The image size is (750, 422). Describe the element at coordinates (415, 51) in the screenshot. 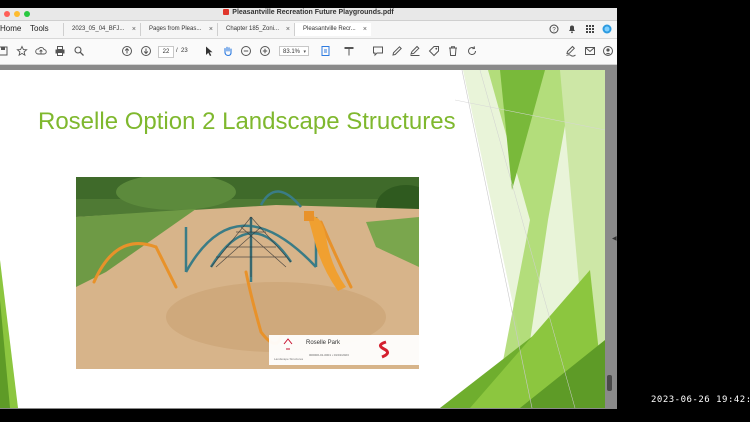

I see `highlight-pen-icon` at that location.